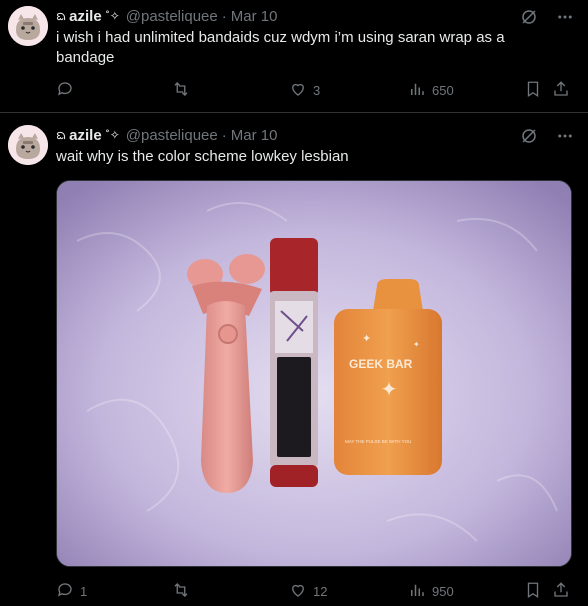 The height and width of the screenshot is (606, 588). Describe the element at coordinates (431, 591) in the screenshot. I see `views-button: 950` at that location.